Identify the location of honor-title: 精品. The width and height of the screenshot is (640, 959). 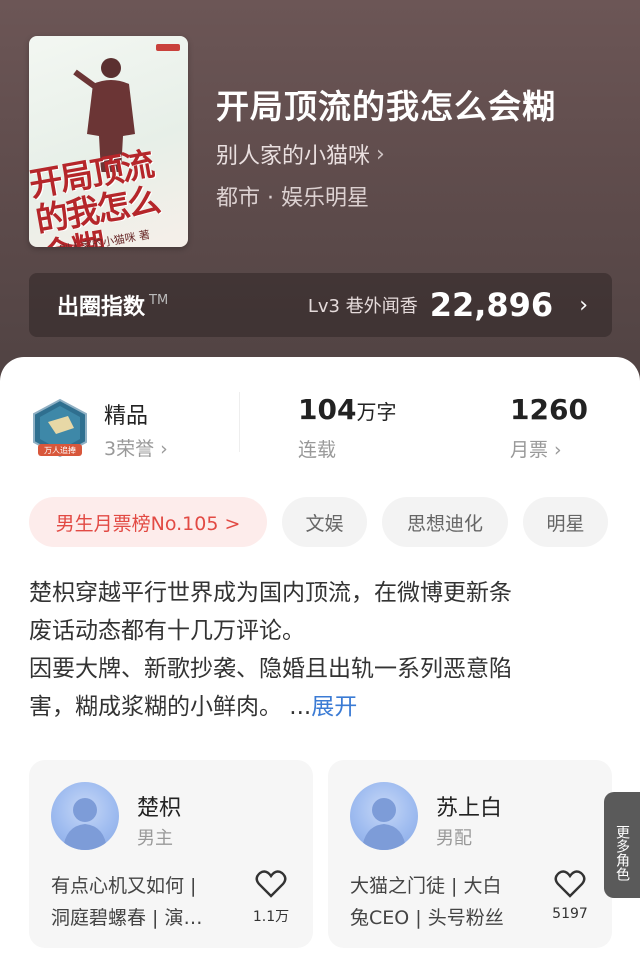
(126, 416).